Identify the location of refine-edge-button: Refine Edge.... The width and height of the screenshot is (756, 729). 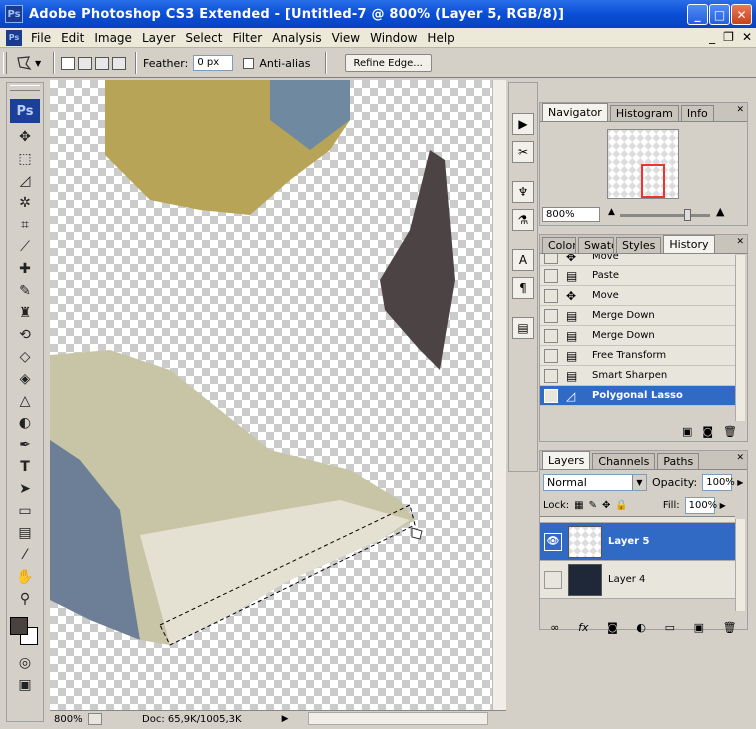
(388, 63).